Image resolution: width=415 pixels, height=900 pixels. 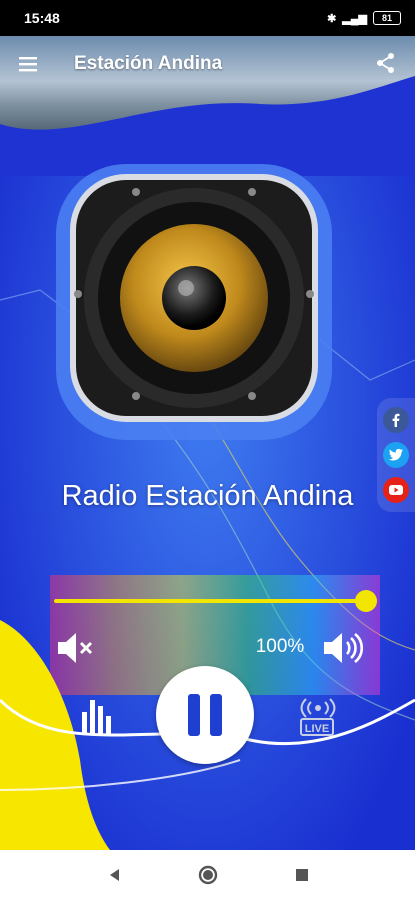 What do you see at coordinates (28, 64) in the screenshot?
I see `menu-icon` at bounding box center [28, 64].